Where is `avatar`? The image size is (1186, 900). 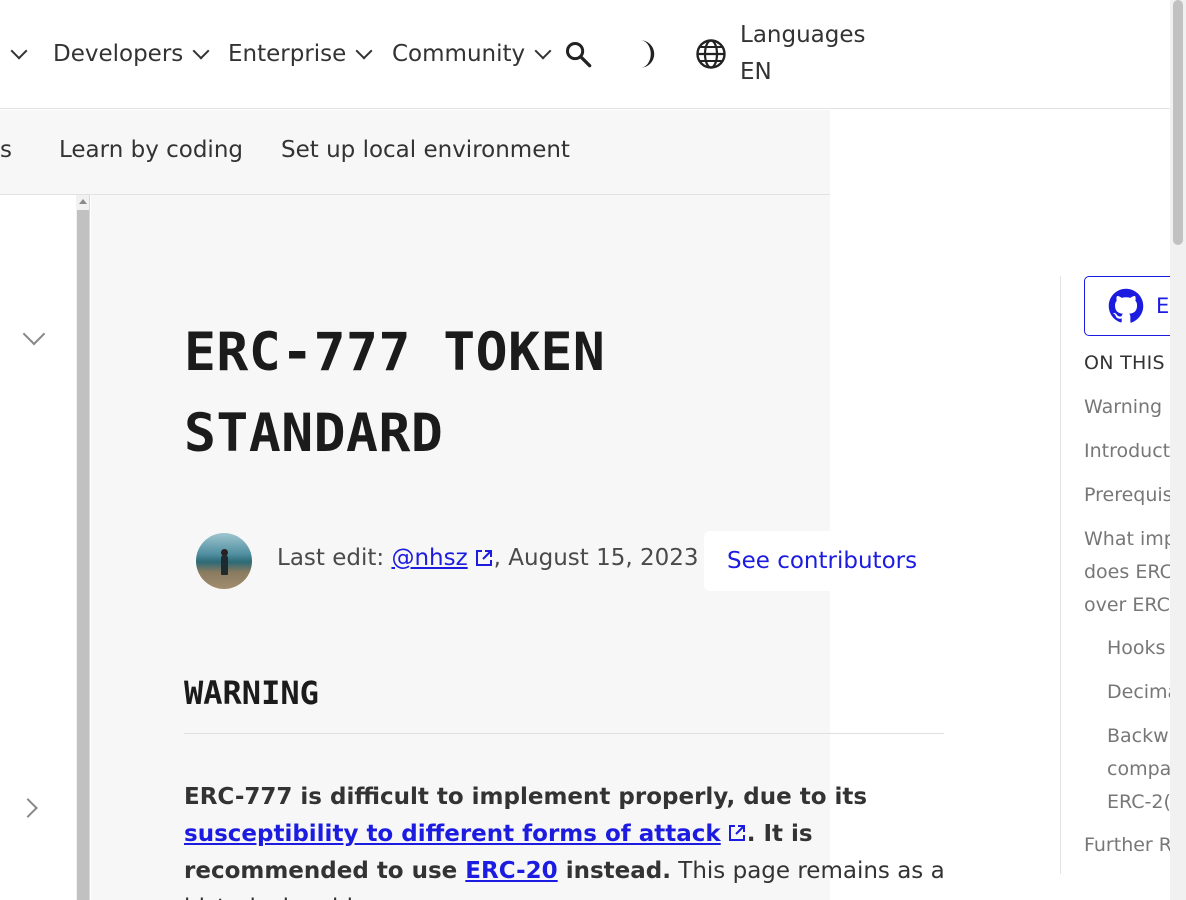
avatar is located at coordinates (224, 561).